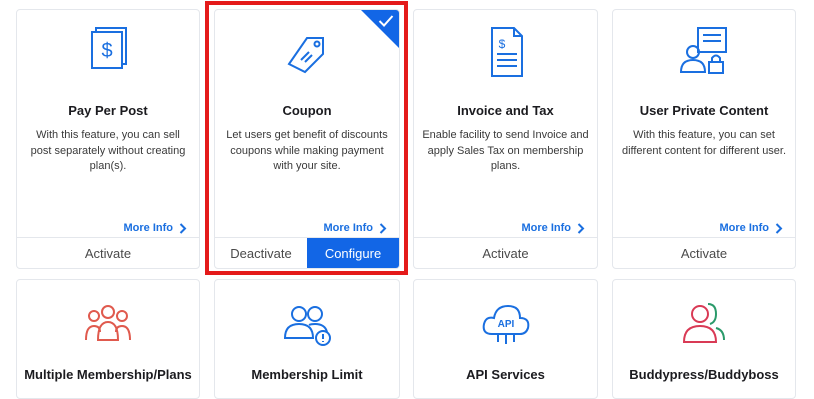  I want to click on card-footer: Deactivate Configure, so click(307, 252).